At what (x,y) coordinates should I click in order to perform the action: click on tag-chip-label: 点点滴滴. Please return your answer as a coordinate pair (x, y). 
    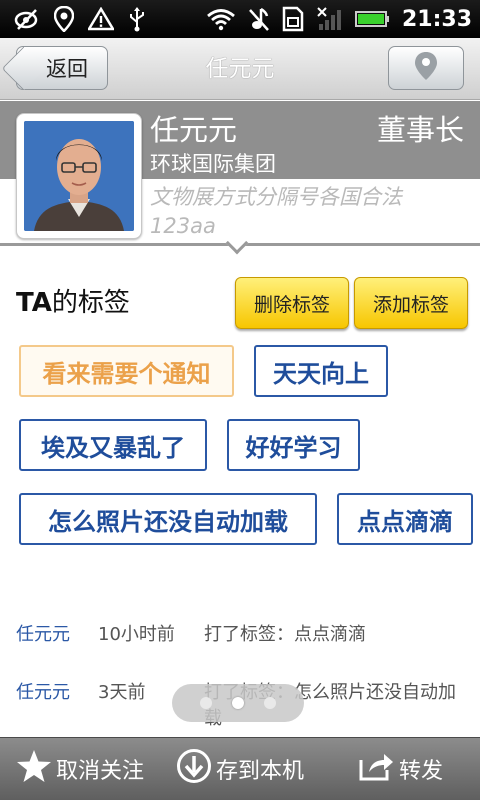
    Looking at the image, I should click on (405, 521).